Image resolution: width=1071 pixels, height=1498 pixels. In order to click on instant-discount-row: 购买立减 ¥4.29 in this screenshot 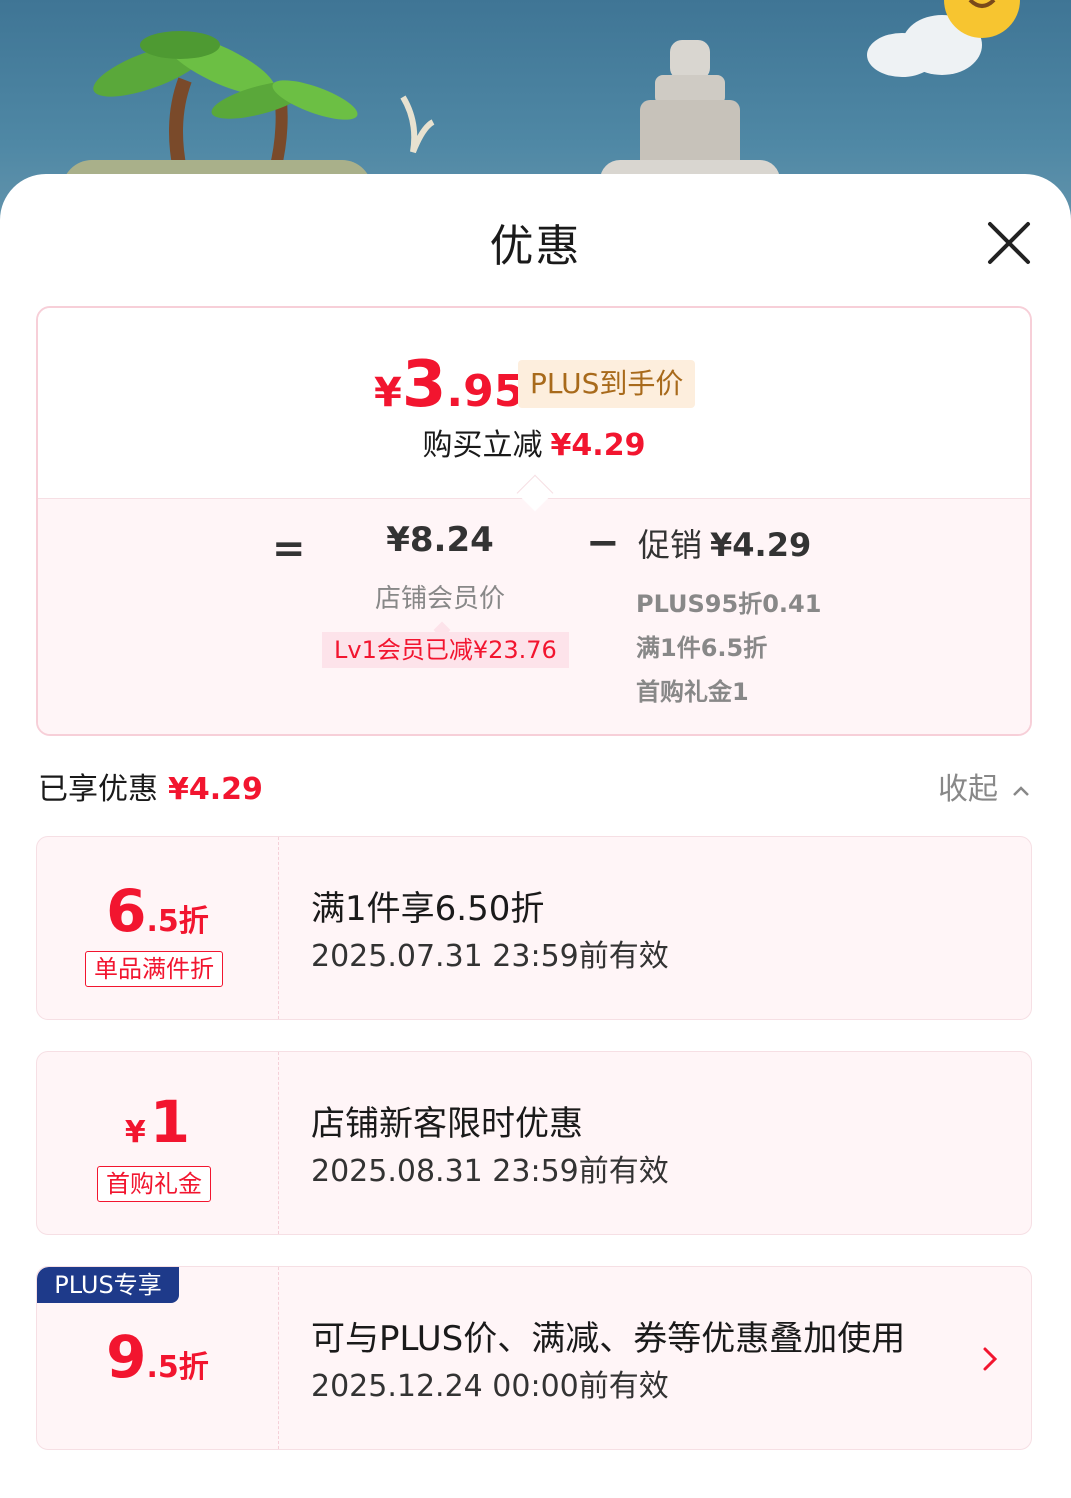, I will do `click(534, 442)`.